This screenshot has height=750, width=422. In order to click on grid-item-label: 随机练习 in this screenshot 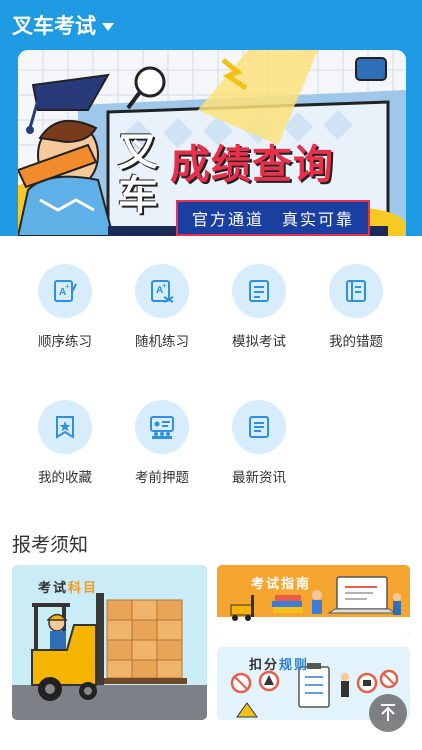, I will do `click(162, 341)`.